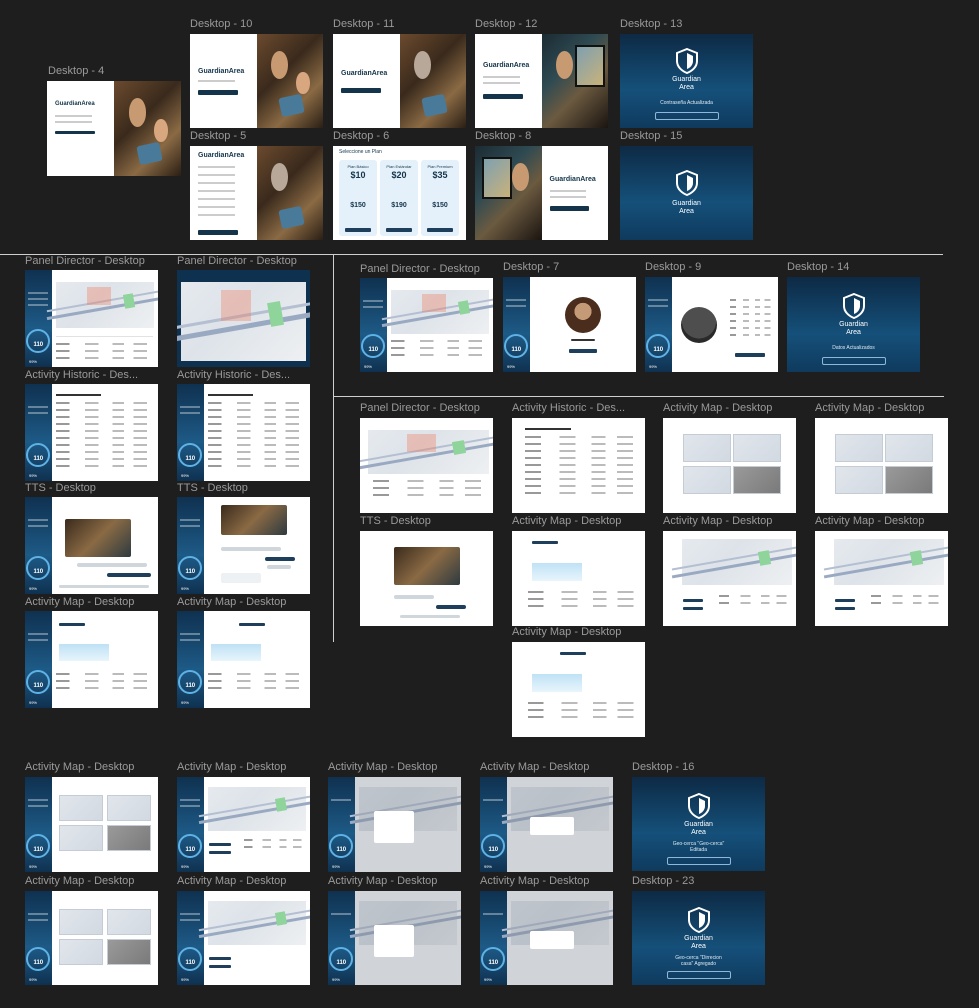 This screenshot has width=979, height=1008. I want to click on frame-desktop-9: 110 99%, so click(711, 324).